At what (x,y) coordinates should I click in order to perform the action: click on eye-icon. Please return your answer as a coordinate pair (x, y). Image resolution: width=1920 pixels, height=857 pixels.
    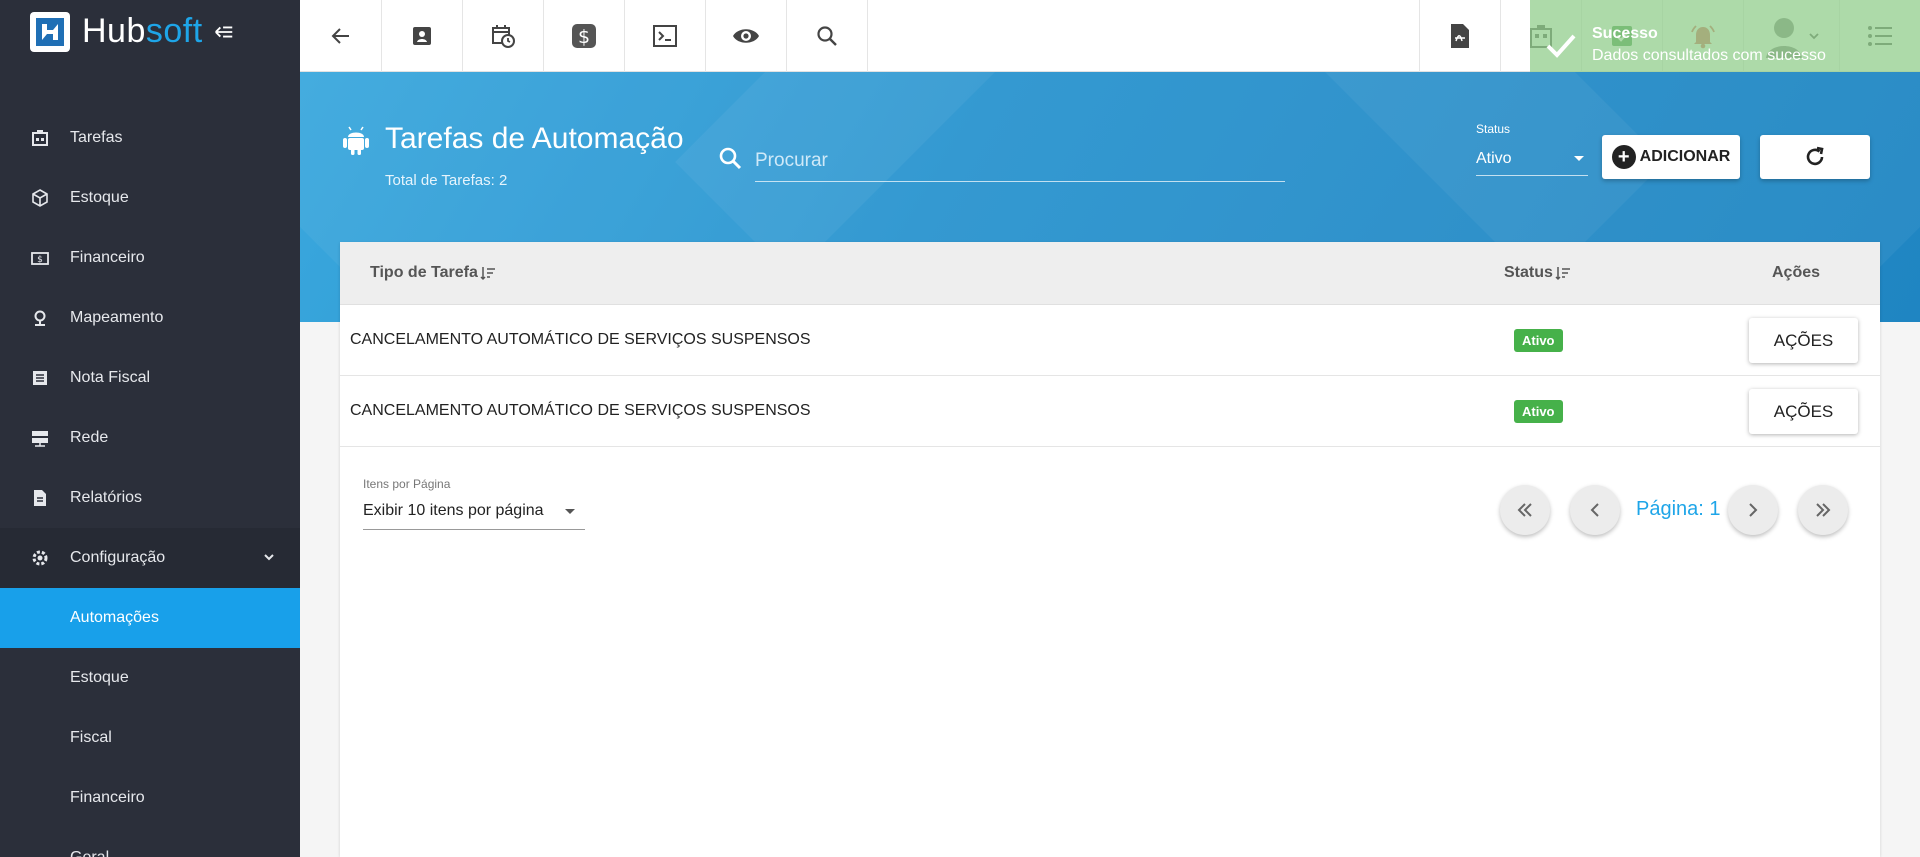
    Looking at the image, I should click on (746, 36).